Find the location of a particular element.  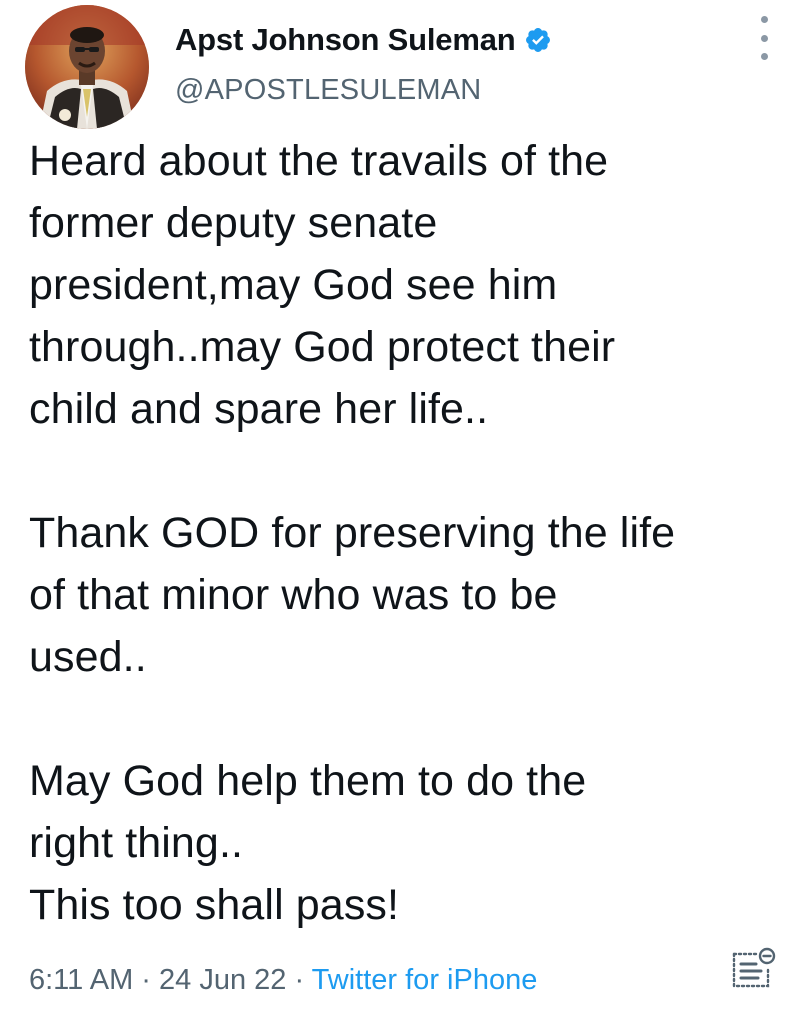

tweet-time: 6:11 AM is located at coordinates (81, 980).